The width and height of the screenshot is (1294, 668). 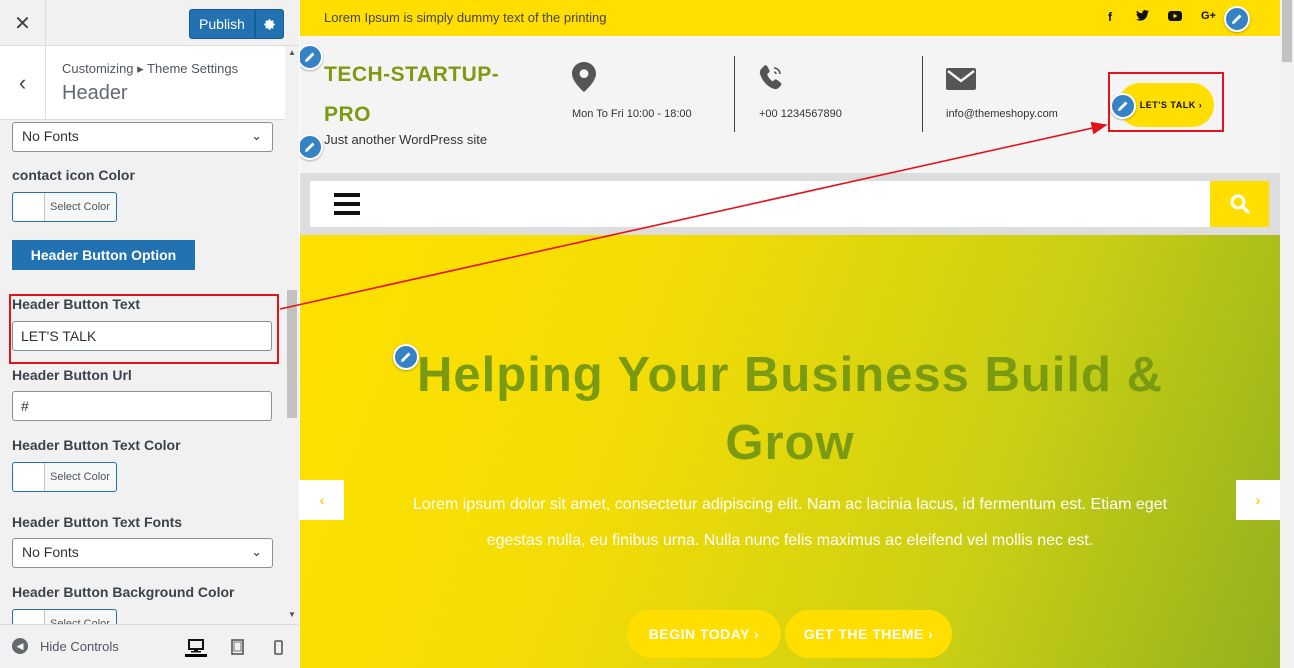 I want to click on envelope-icon, so click(x=961, y=81).